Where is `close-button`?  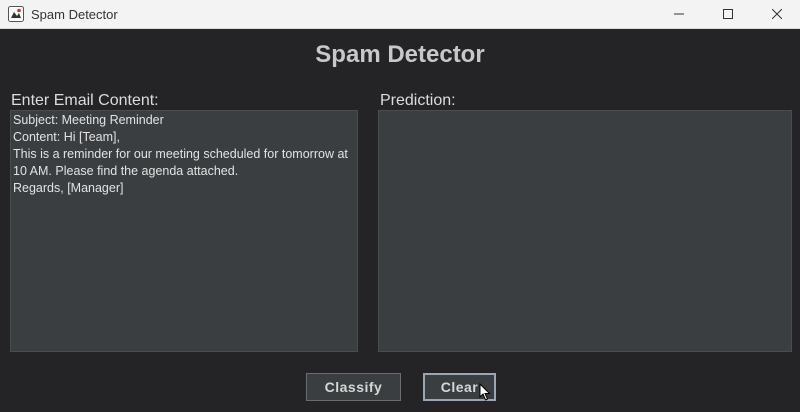 close-button is located at coordinates (777, 14).